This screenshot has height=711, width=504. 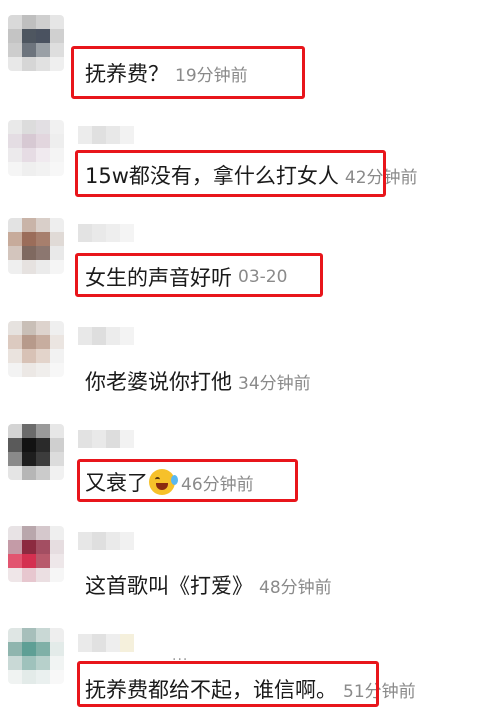 I want to click on laughing-crying-emoji-icon, so click(x=163, y=482).